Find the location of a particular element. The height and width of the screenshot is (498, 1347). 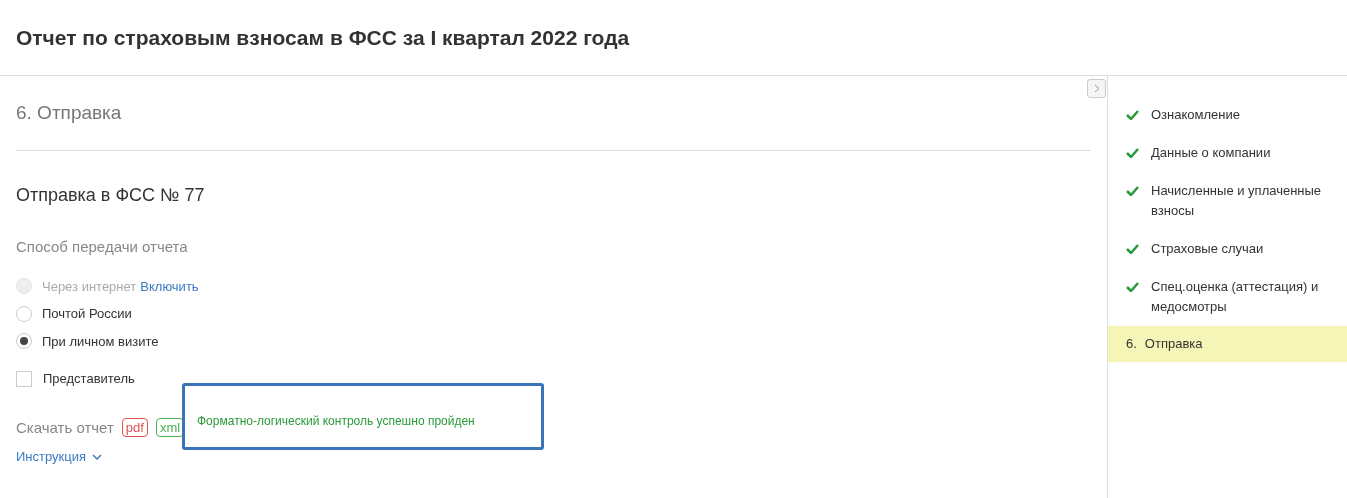

radio-label: Почтой России is located at coordinates (87, 314).